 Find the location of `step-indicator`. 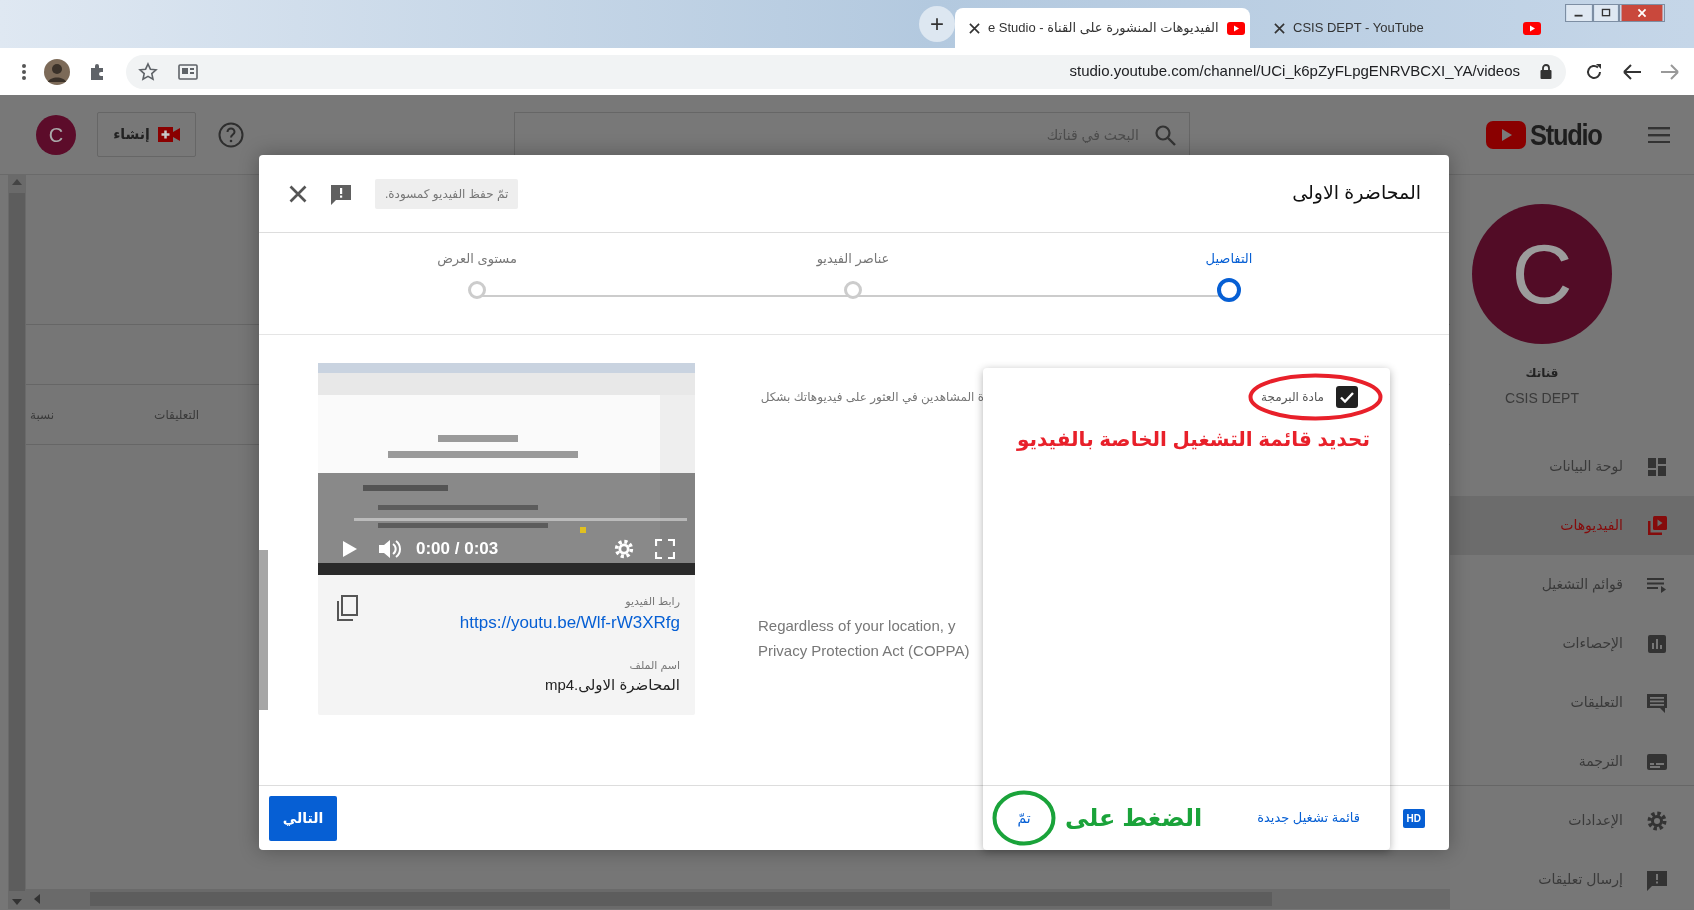

step-indicator is located at coordinates (1229, 289).